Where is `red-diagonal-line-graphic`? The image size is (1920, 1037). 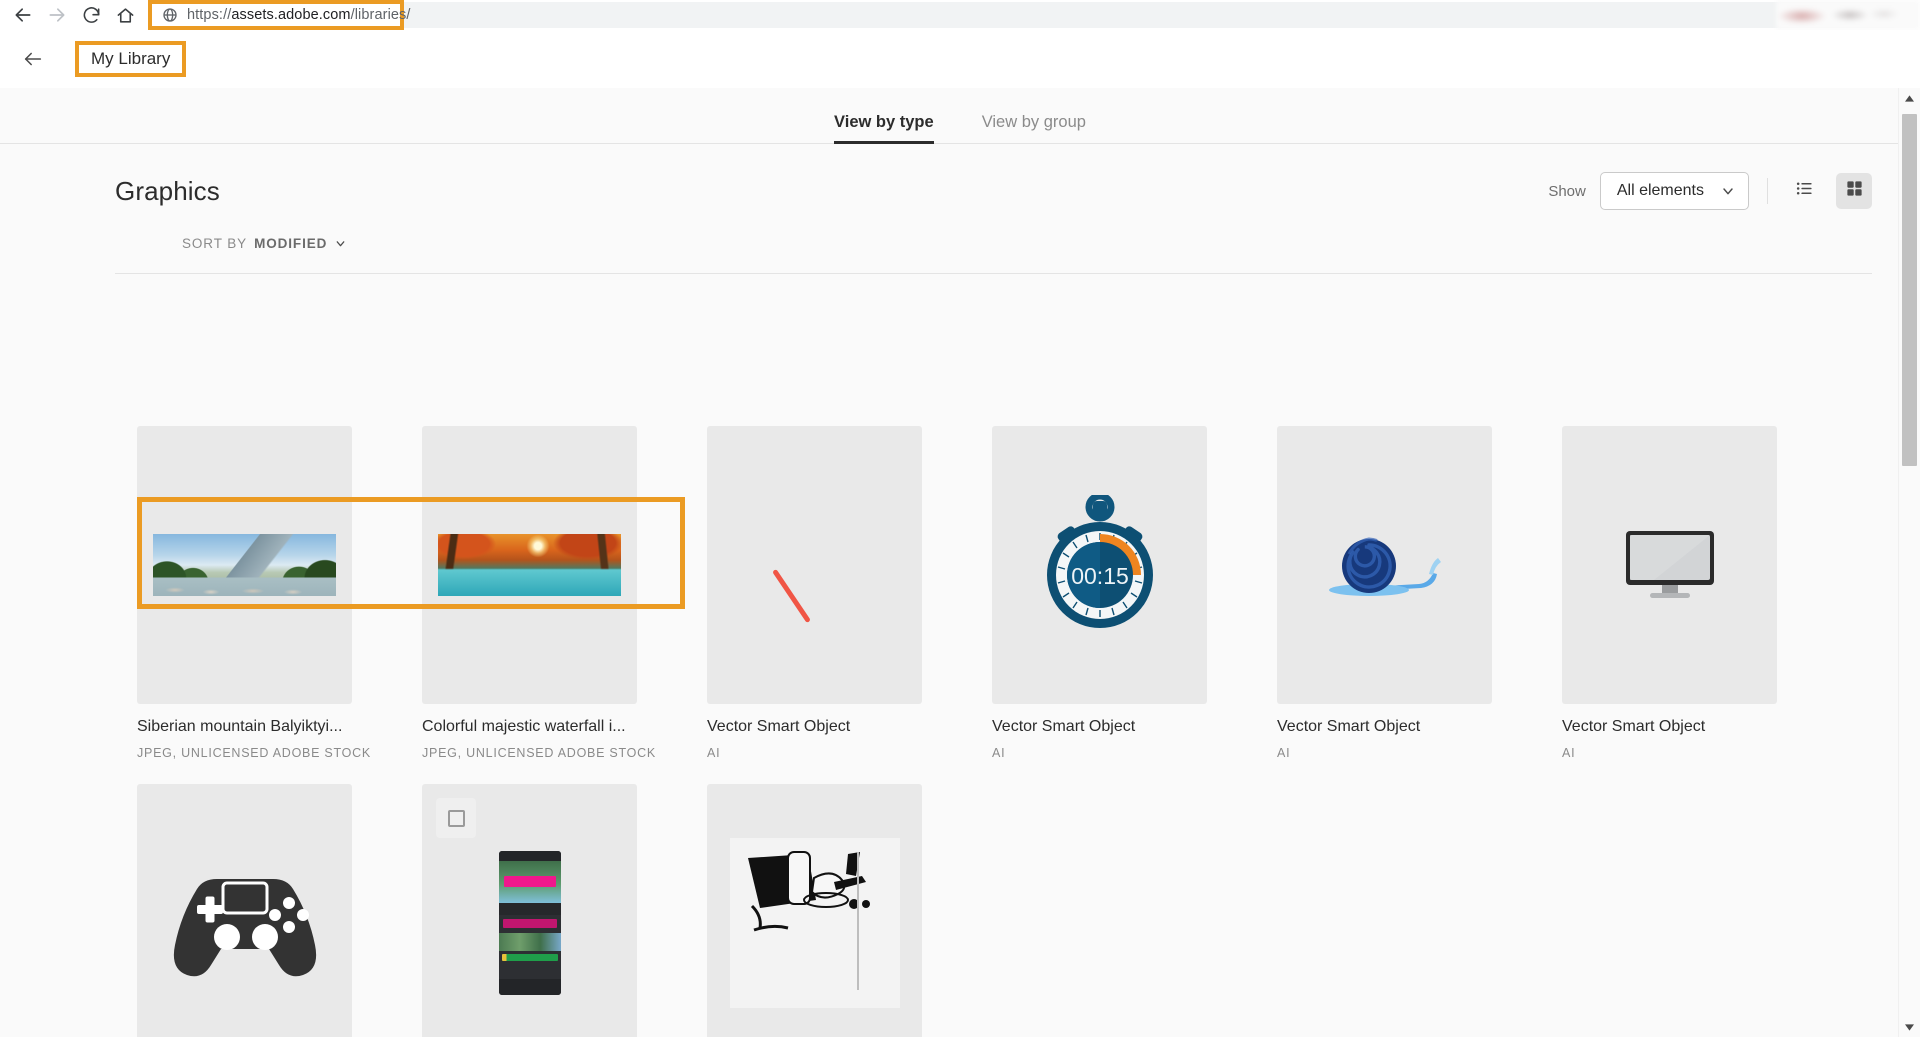 red-diagonal-line-graphic is located at coordinates (793, 593).